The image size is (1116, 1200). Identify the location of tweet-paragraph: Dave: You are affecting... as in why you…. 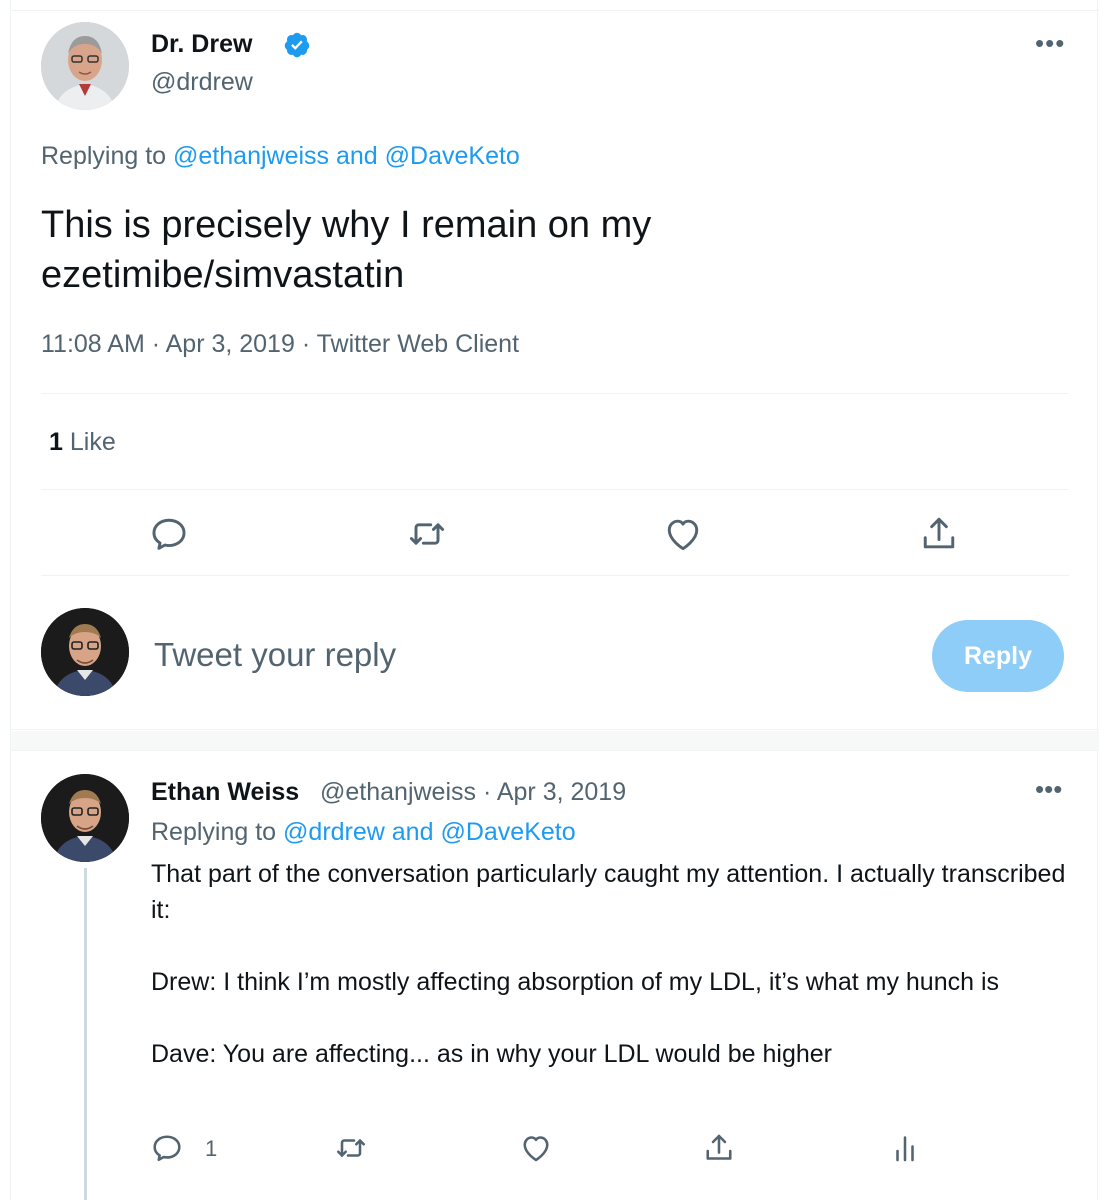
(491, 1054).